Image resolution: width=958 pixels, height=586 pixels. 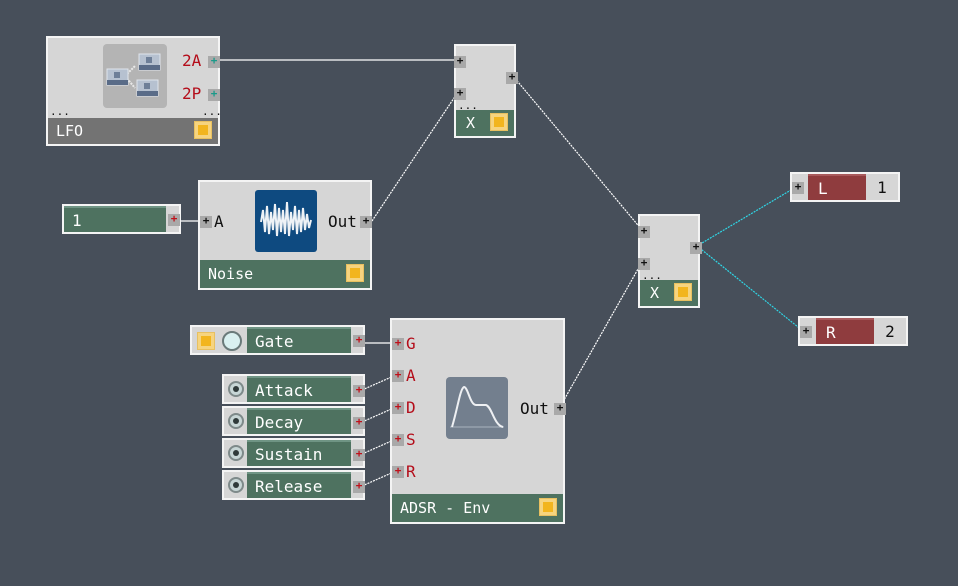 What do you see at coordinates (798, 187) in the screenshot?
I see `output-L-input-port` at bounding box center [798, 187].